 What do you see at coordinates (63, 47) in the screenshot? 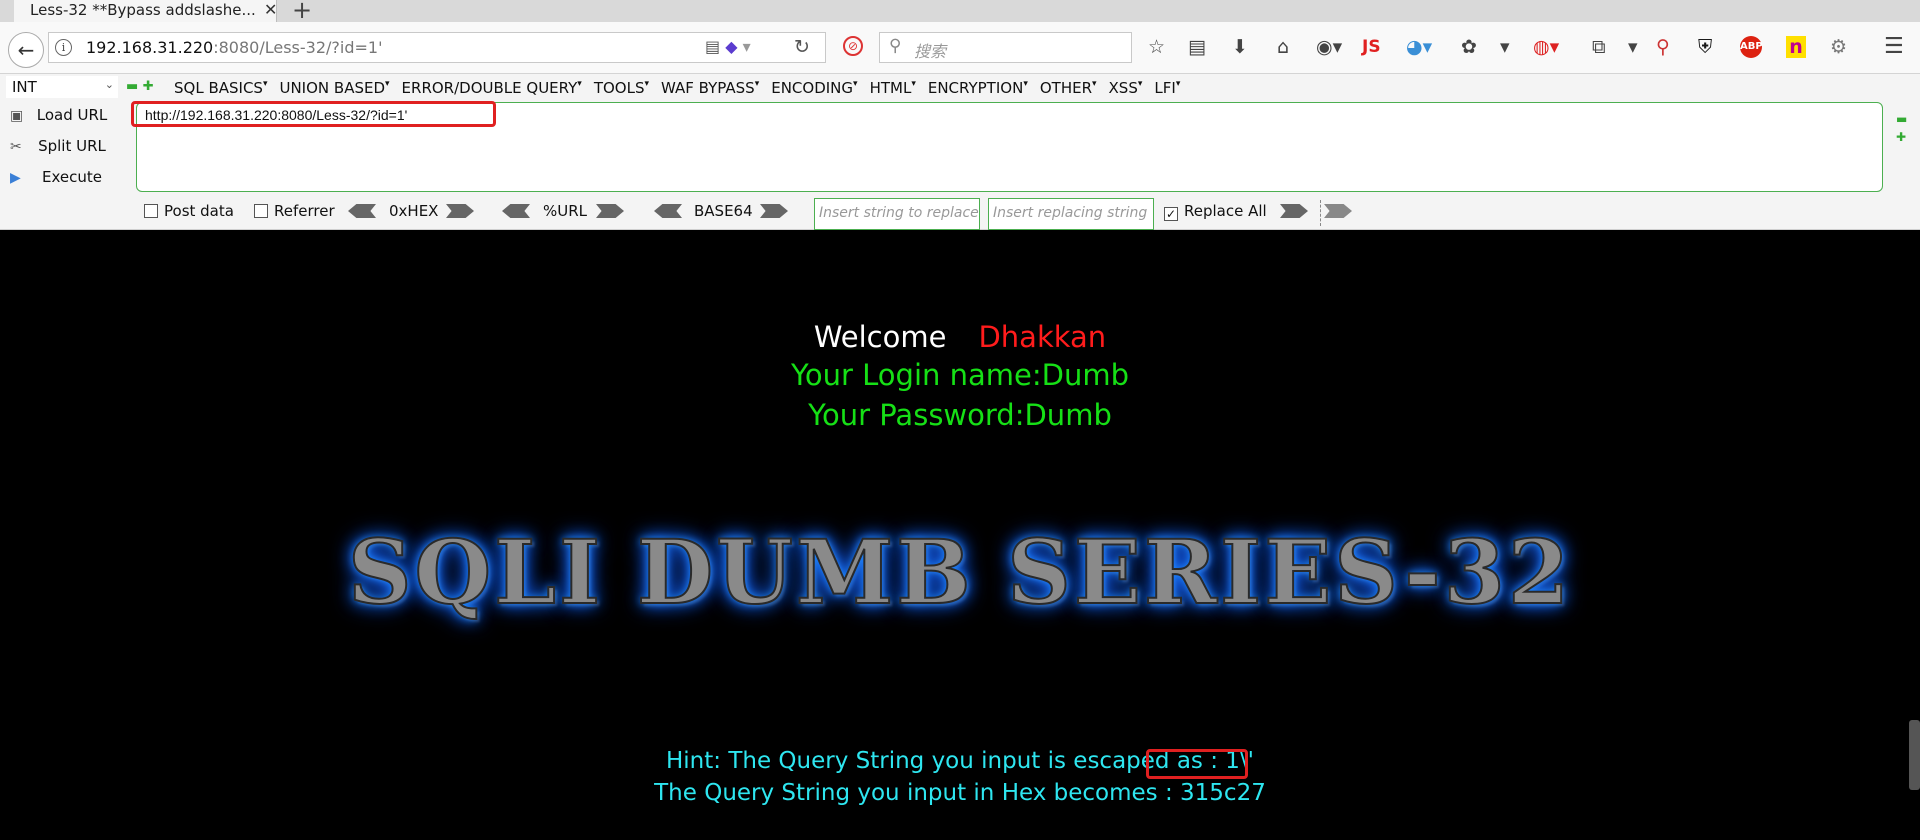
I see `info-icon: i` at bounding box center [63, 47].